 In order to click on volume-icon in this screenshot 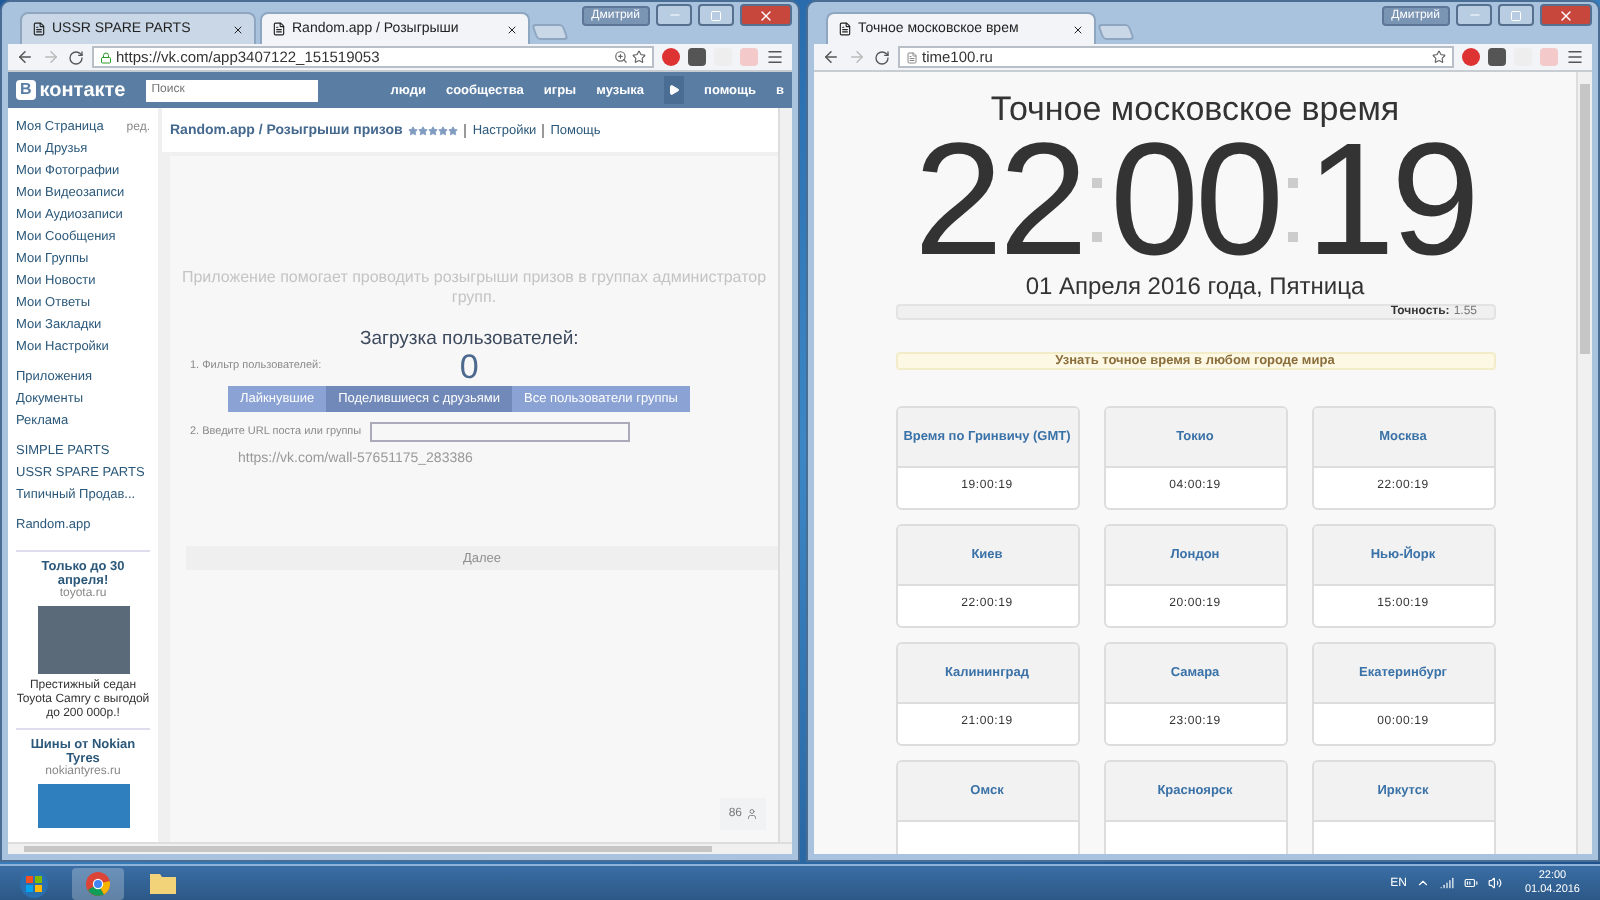, I will do `click(1495, 883)`.